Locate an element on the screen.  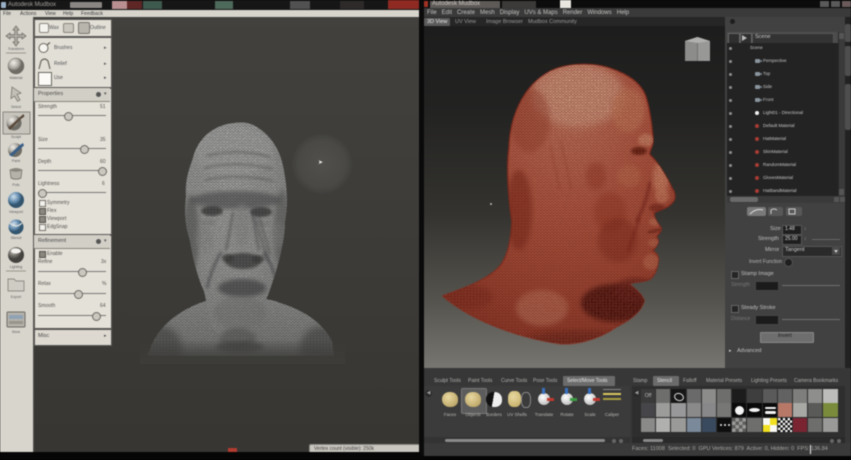
svg-text: Pots is located at coordinates (15, 185).